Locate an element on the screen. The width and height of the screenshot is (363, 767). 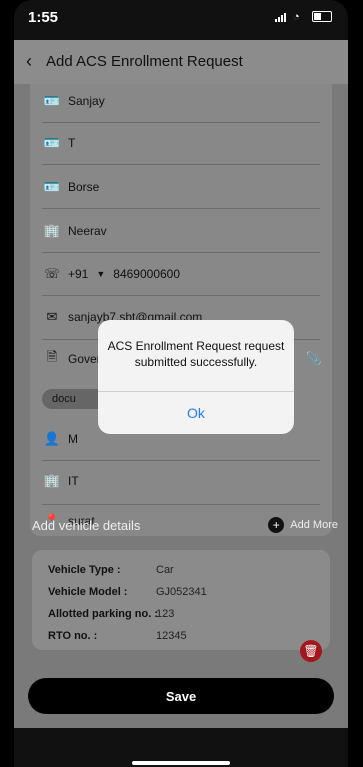
last-name-value: Borse is located at coordinates (84, 187).